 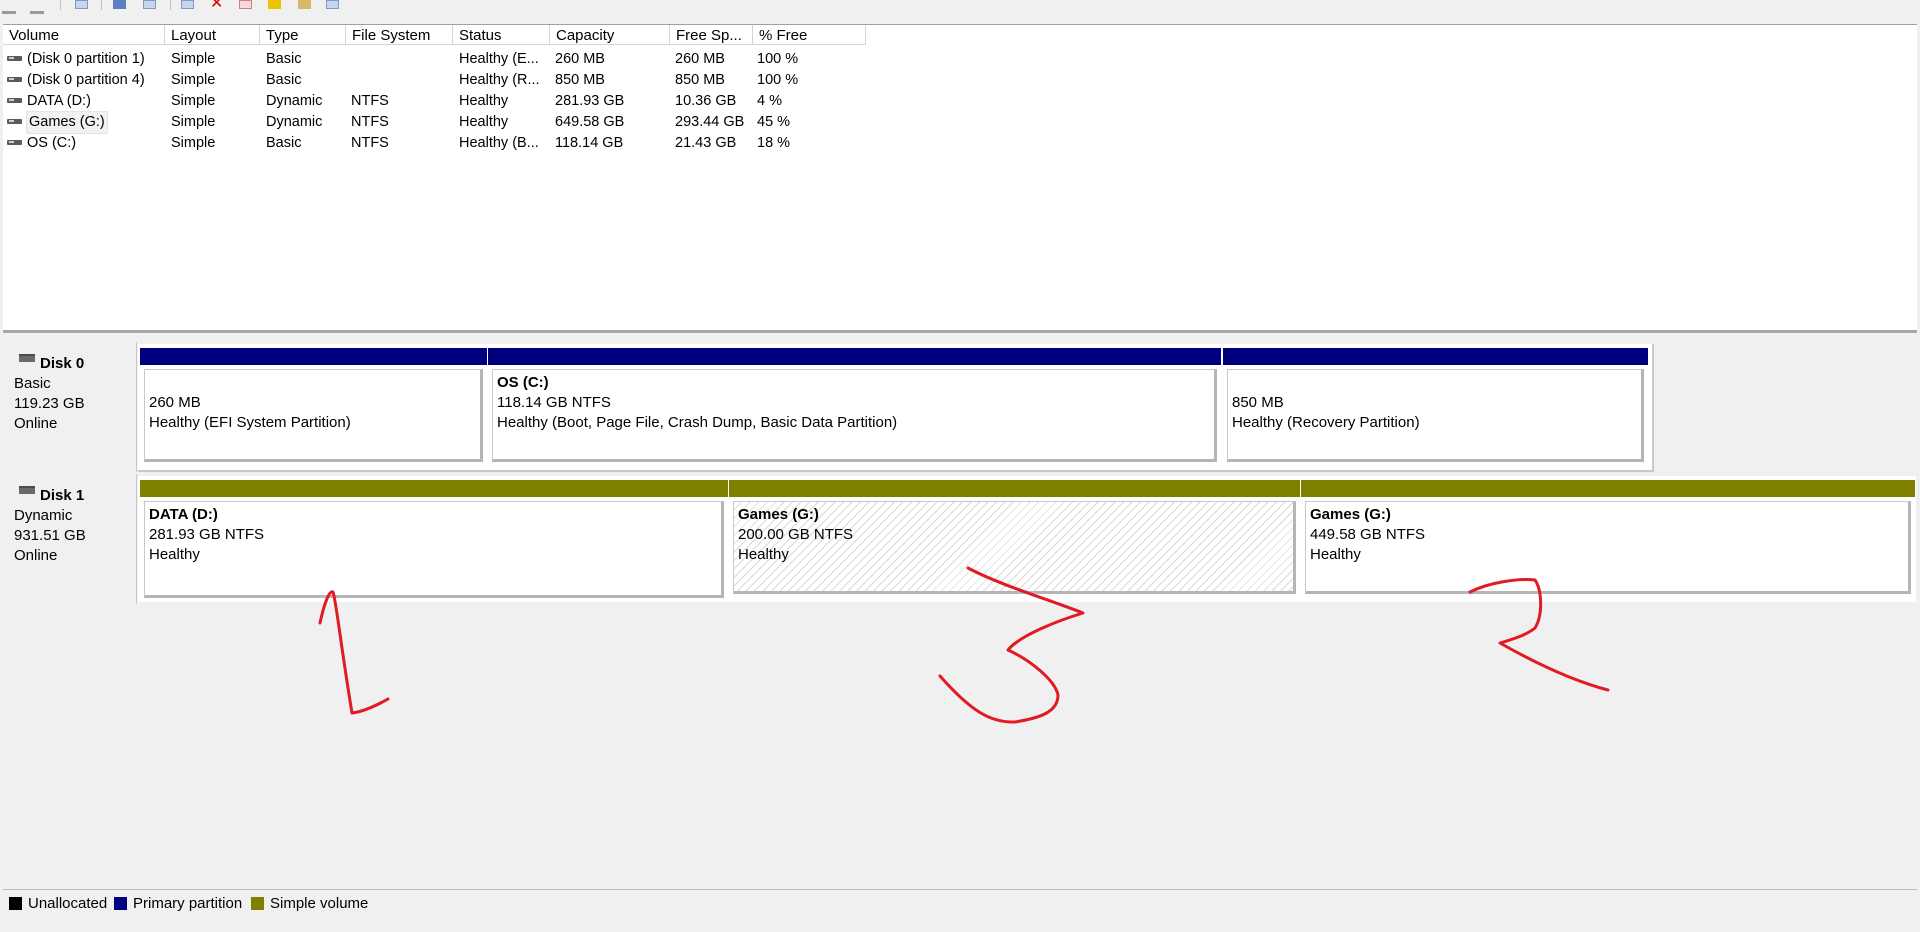 I want to click on legend-label: Primary partition, so click(x=188, y=903).